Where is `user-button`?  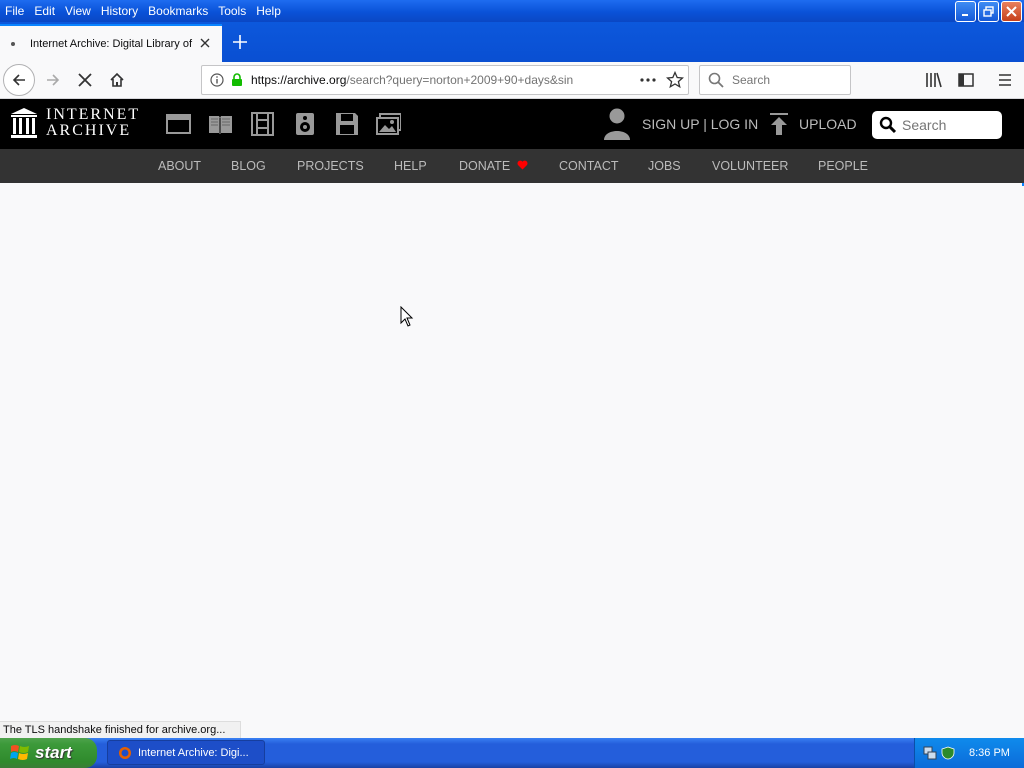 user-button is located at coordinates (617, 125).